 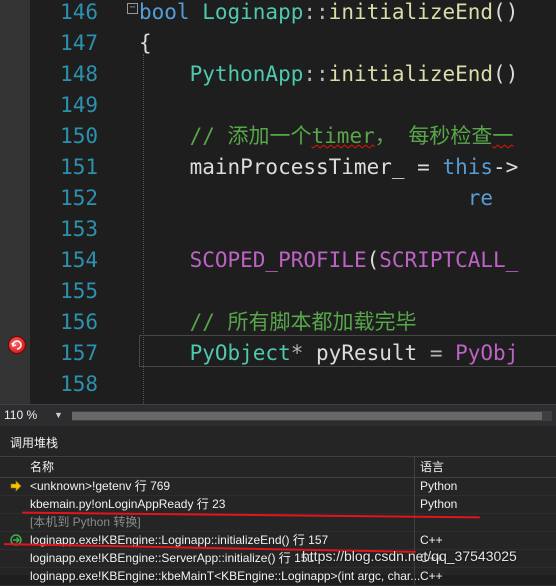 I want to click on code-line: 157 PyObject* pyResult = PyObj, so click(x=278, y=353).